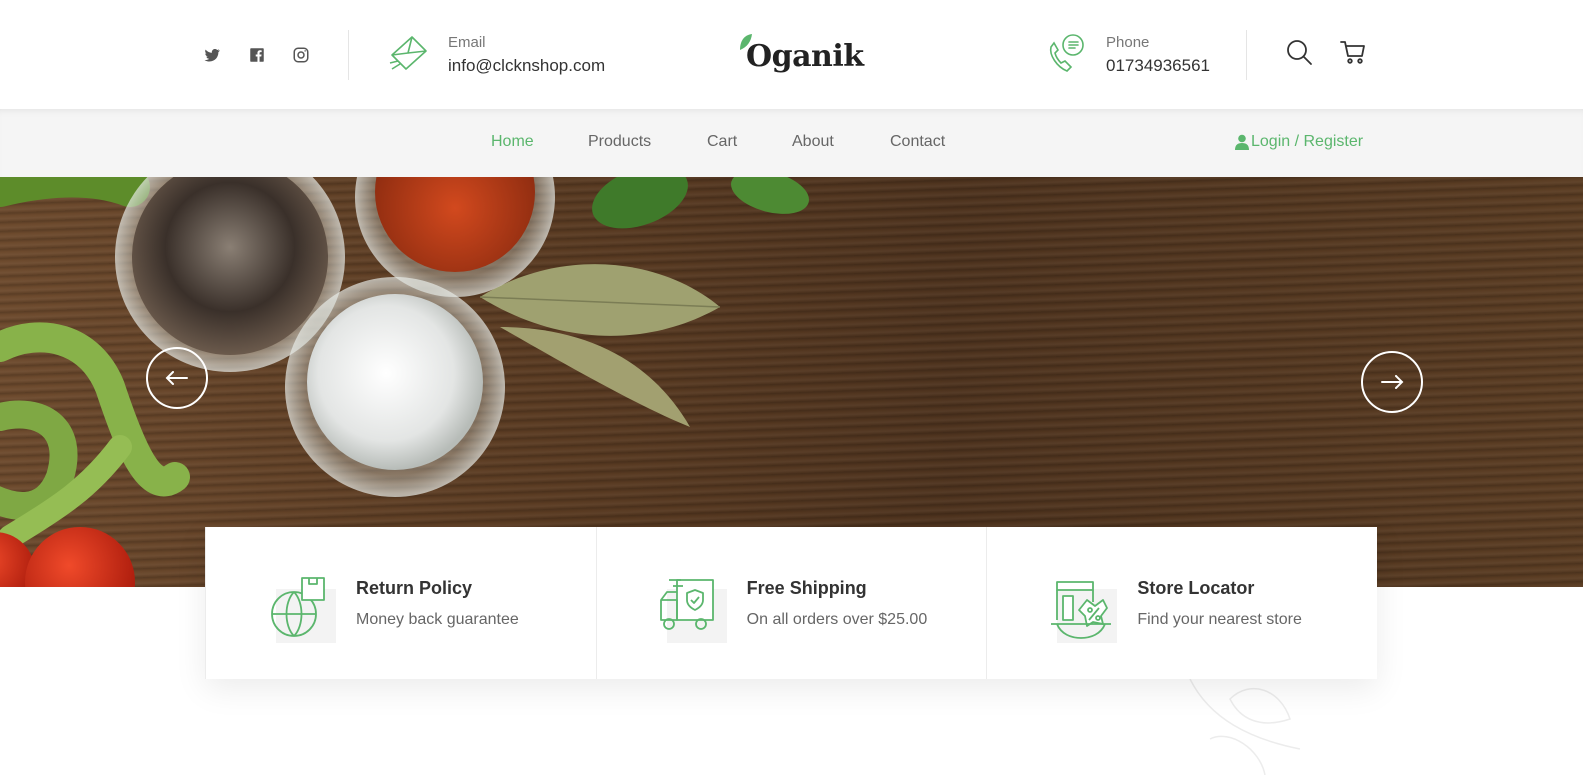  What do you see at coordinates (1307, 141) in the screenshot?
I see `login-label: Login / Register` at bounding box center [1307, 141].